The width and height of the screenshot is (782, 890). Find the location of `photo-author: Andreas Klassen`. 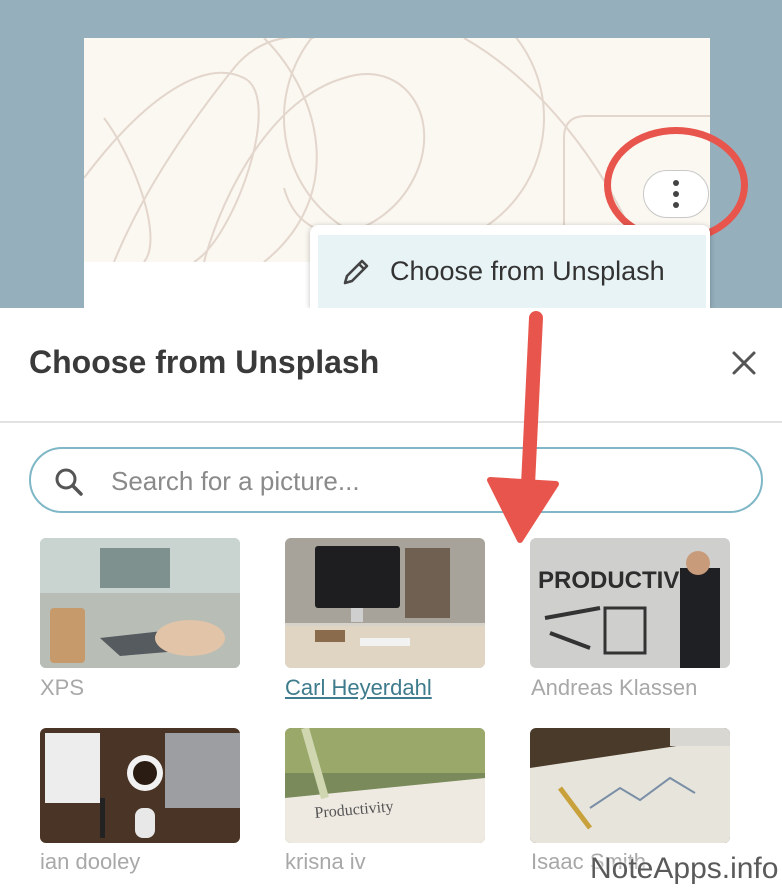

photo-author: Andreas Klassen is located at coordinates (614, 687).